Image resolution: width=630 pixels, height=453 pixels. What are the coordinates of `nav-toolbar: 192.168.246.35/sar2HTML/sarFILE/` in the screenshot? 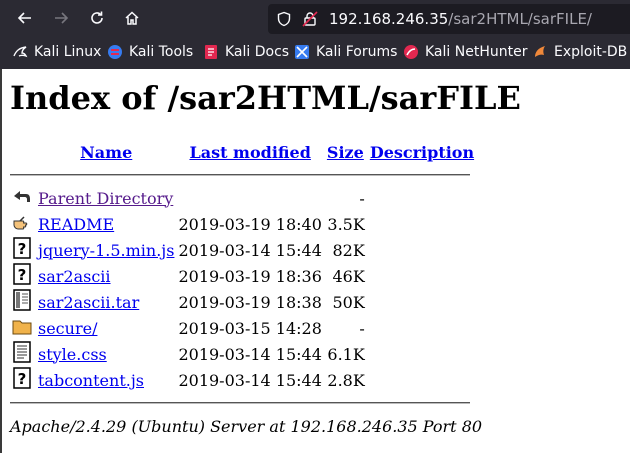 It's located at (315, 18).